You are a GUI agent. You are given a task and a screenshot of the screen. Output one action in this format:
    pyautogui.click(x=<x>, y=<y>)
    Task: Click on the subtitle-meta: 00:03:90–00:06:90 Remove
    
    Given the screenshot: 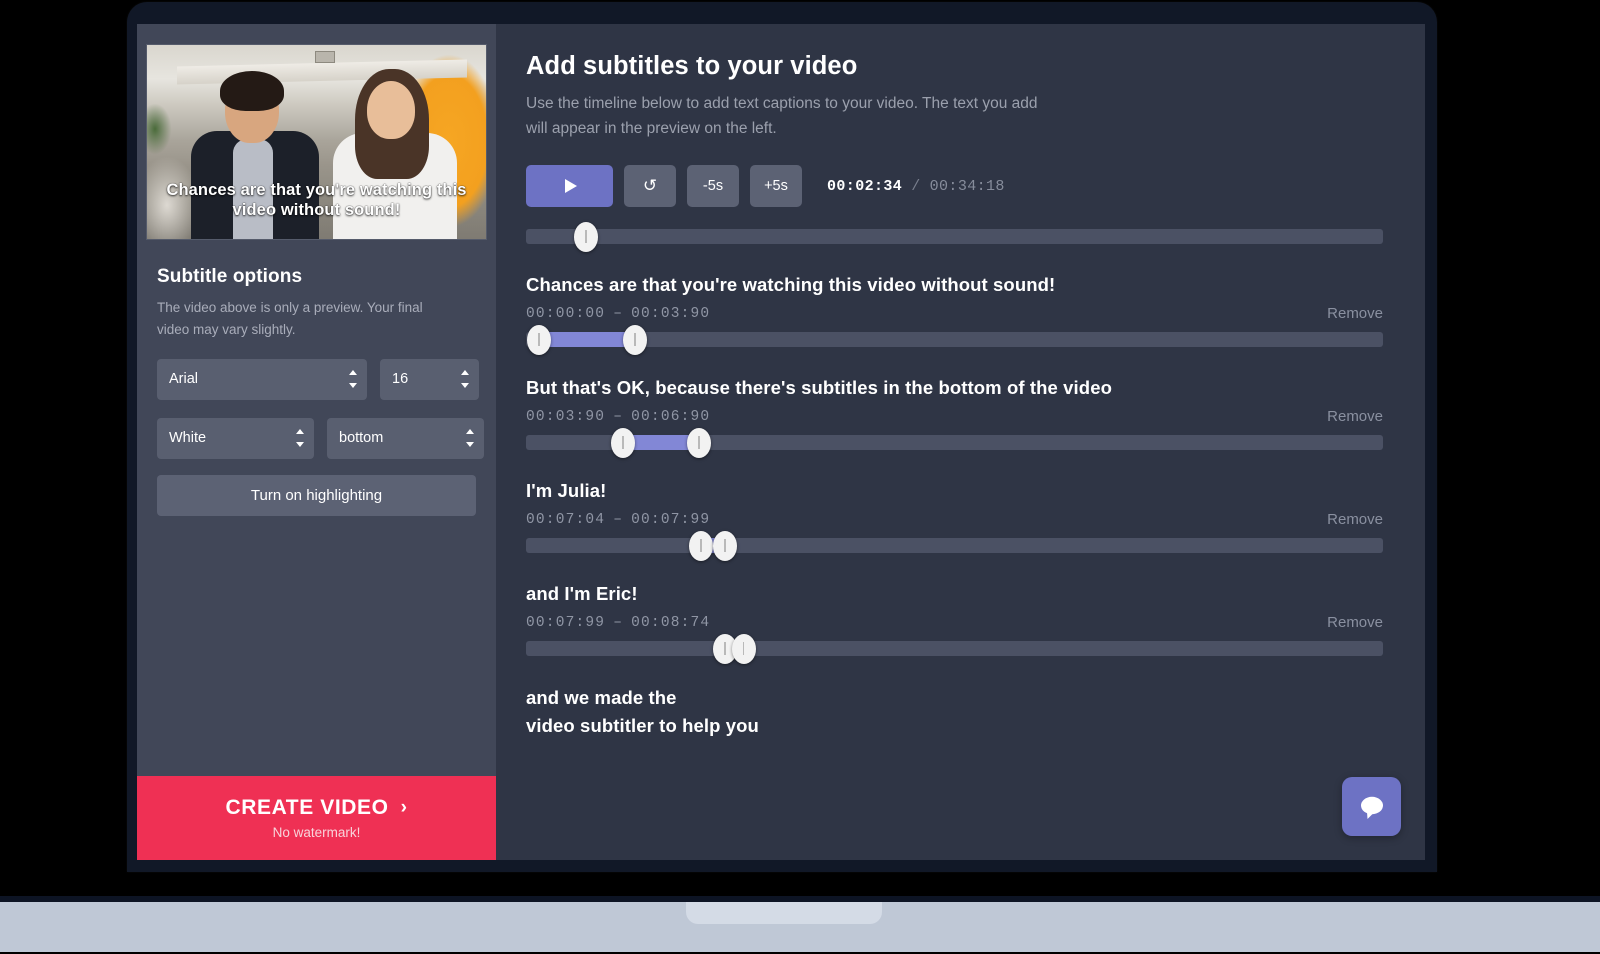 What is the action you would take?
    pyautogui.click(x=954, y=416)
    